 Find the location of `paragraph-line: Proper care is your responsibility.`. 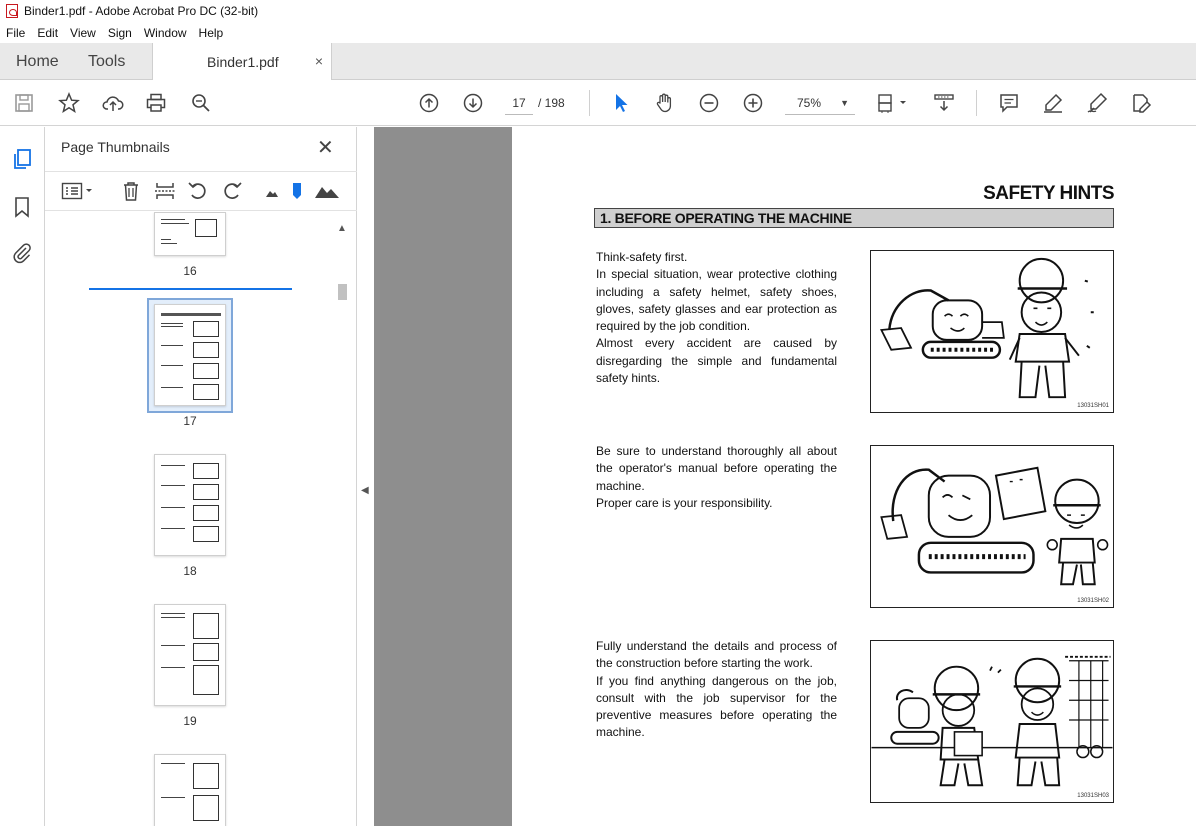

paragraph-line: Proper care is your responsibility. is located at coordinates (684, 502).